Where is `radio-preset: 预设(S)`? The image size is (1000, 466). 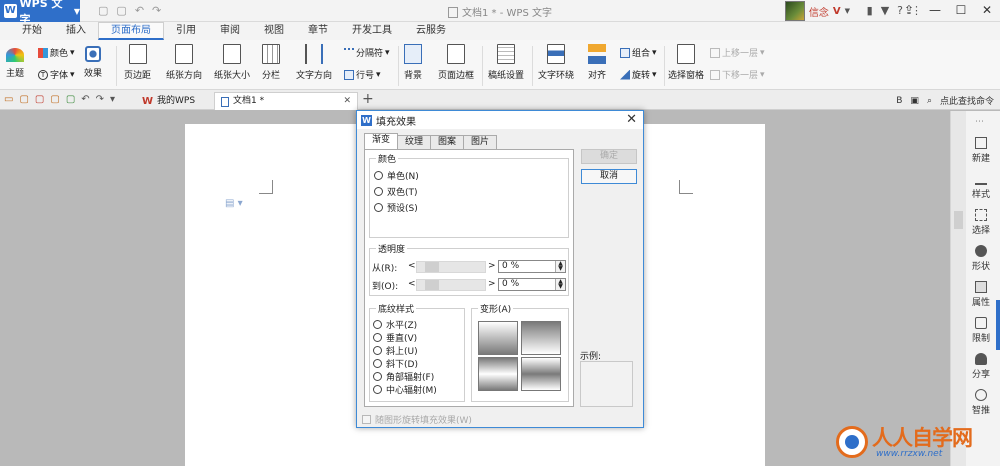
radio-preset: 预设(S) is located at coordinates (396, 207).